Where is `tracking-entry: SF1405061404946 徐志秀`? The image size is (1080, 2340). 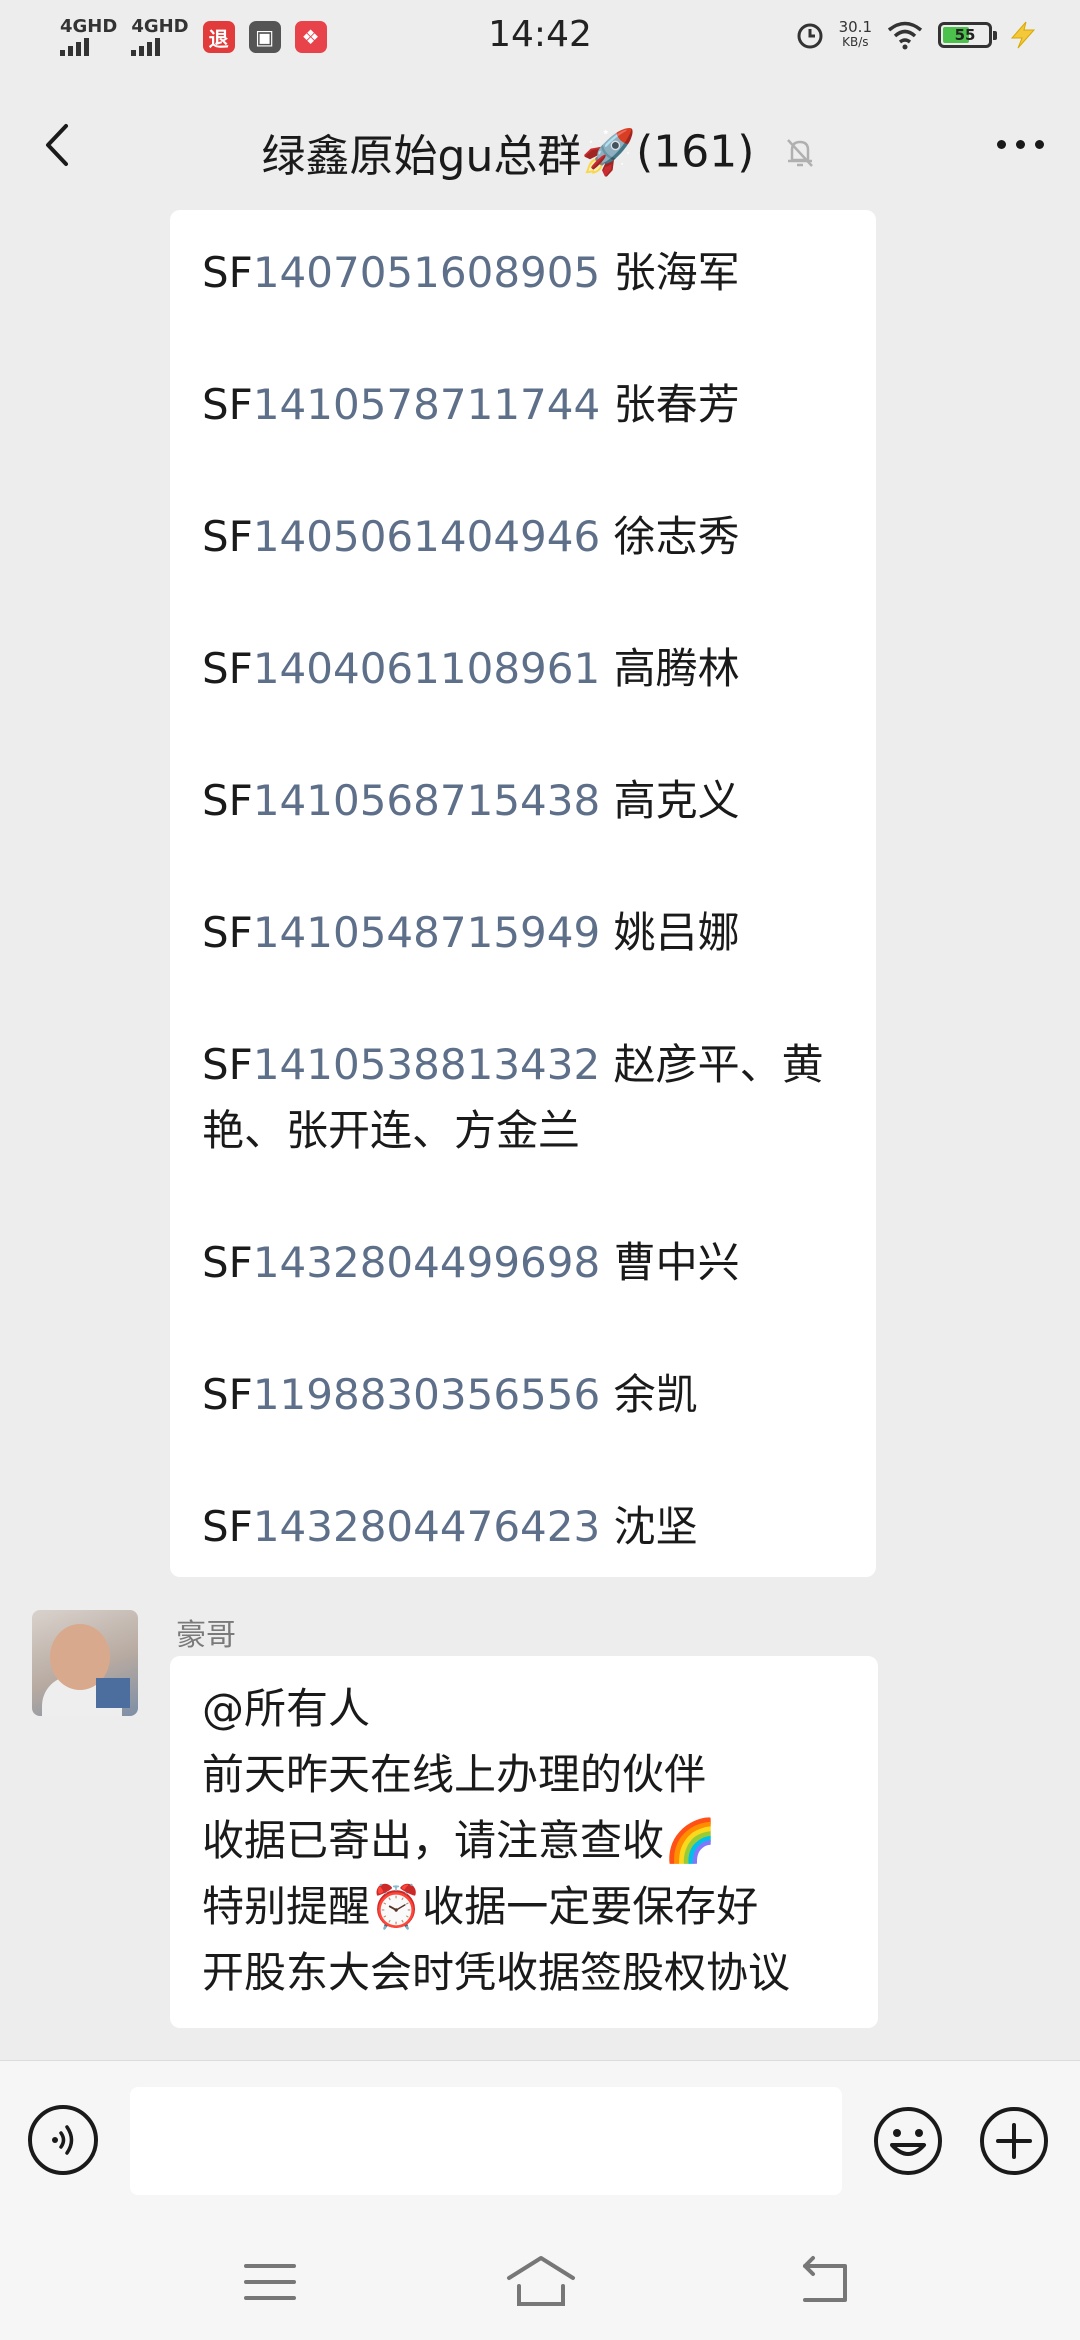 tracking-entry: SF1405061404946 徐志秀 is located at coordinates (523, 537).